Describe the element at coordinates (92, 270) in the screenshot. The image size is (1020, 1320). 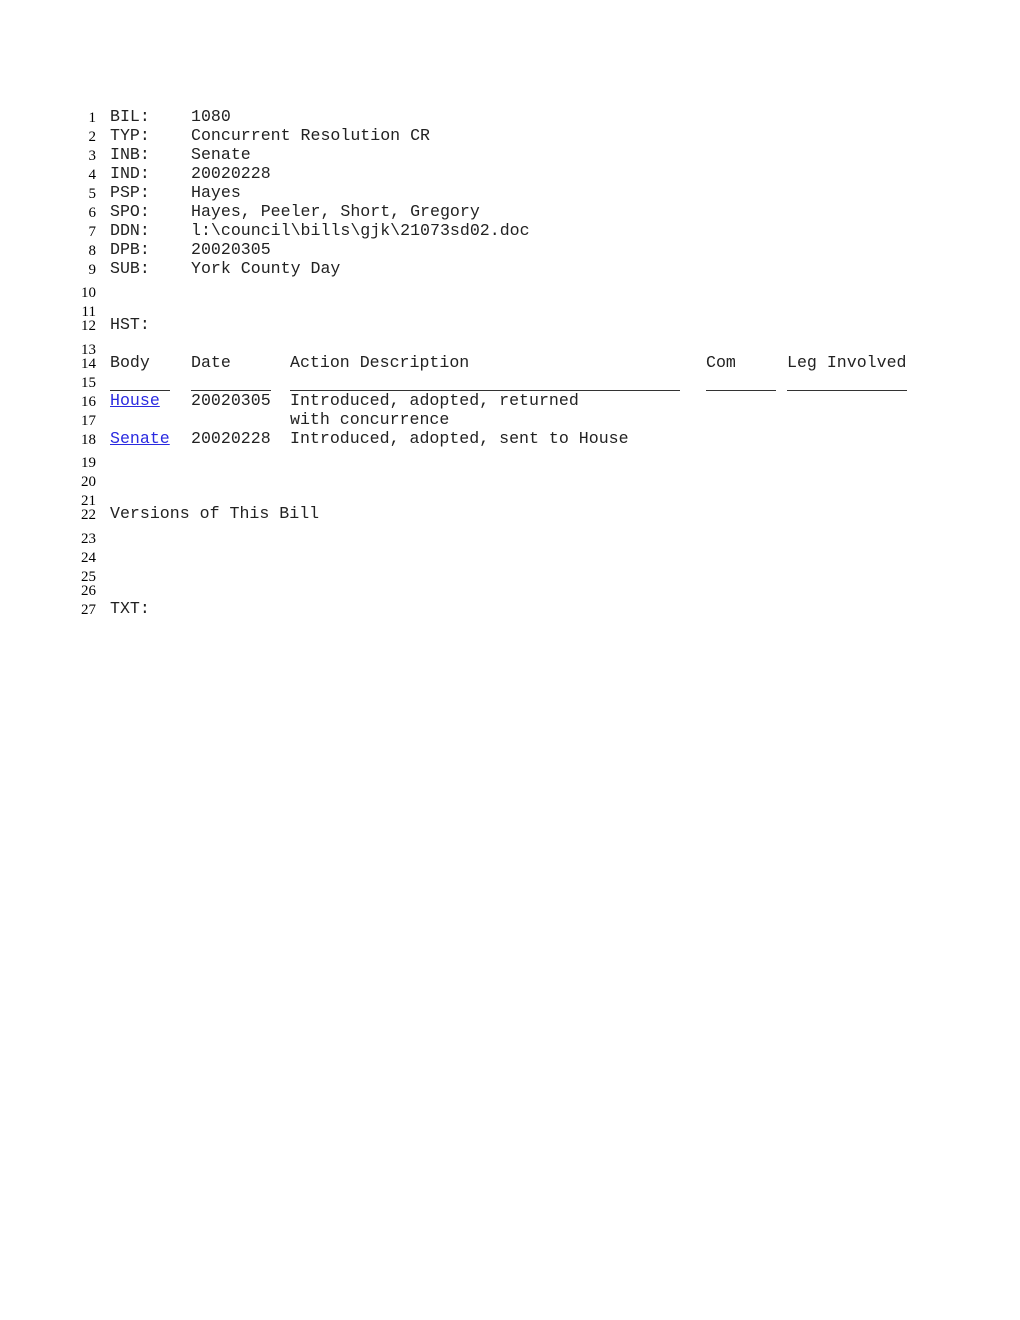
I see `line-number: 9` at that location.